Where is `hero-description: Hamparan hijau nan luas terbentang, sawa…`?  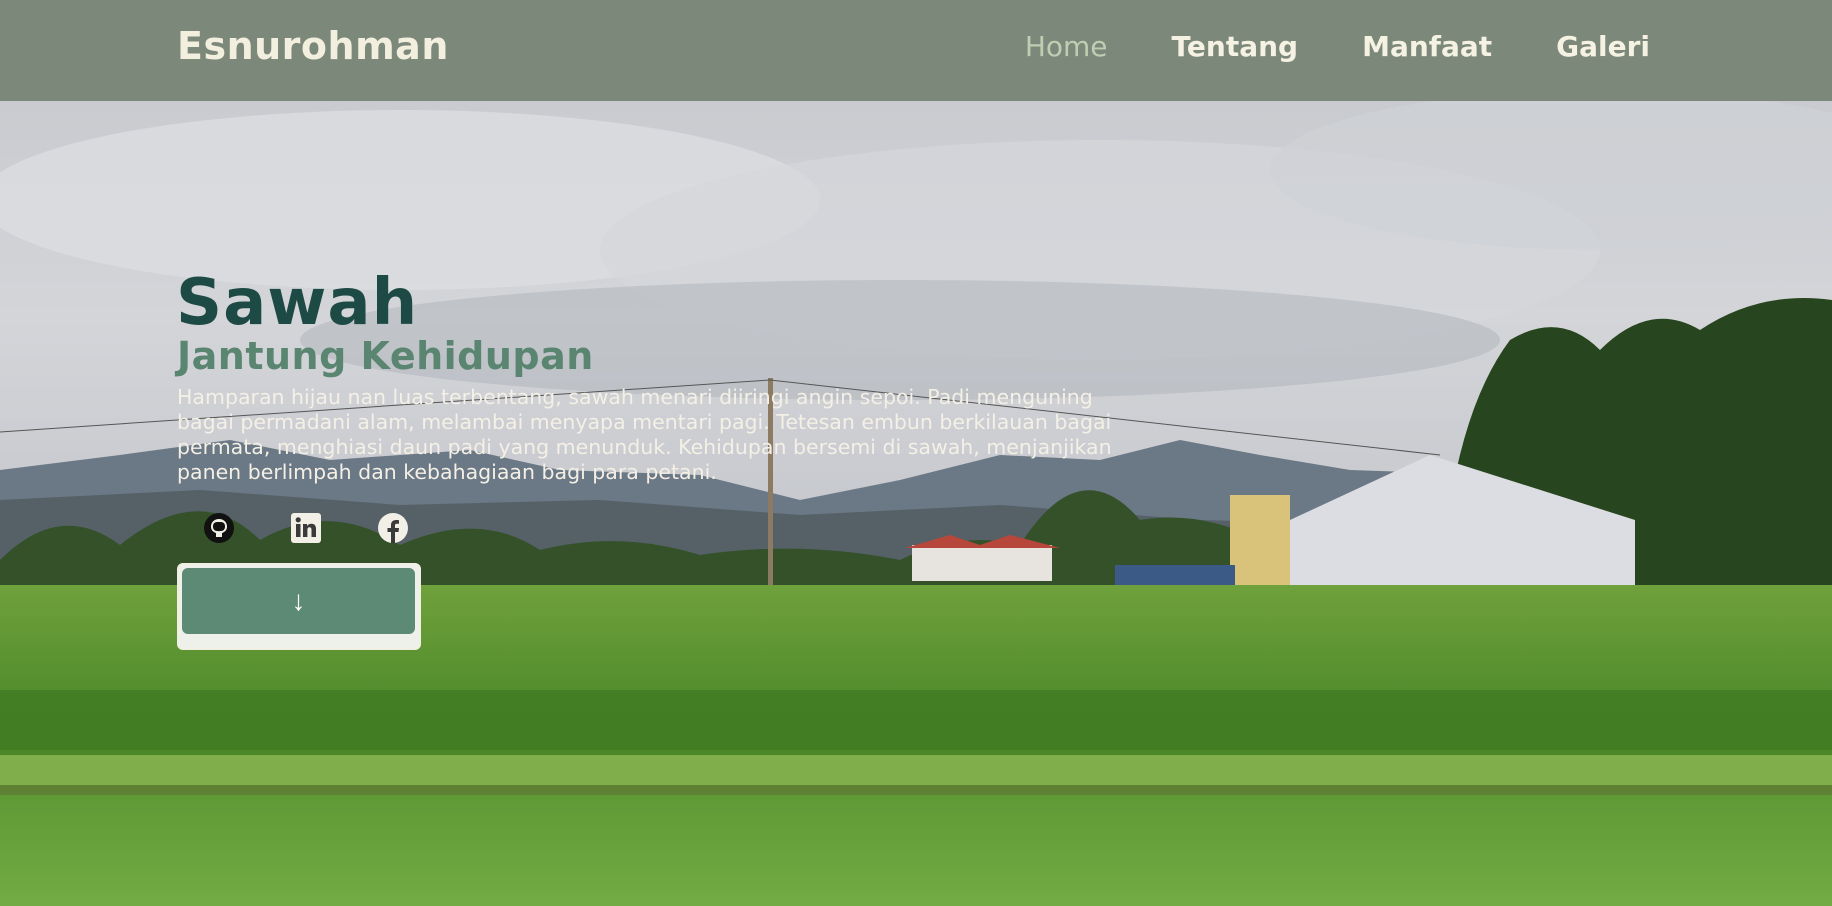 hero-description: Hamparan hijau nan luas terbentang, sawa… is located at coordinates (644, 434).